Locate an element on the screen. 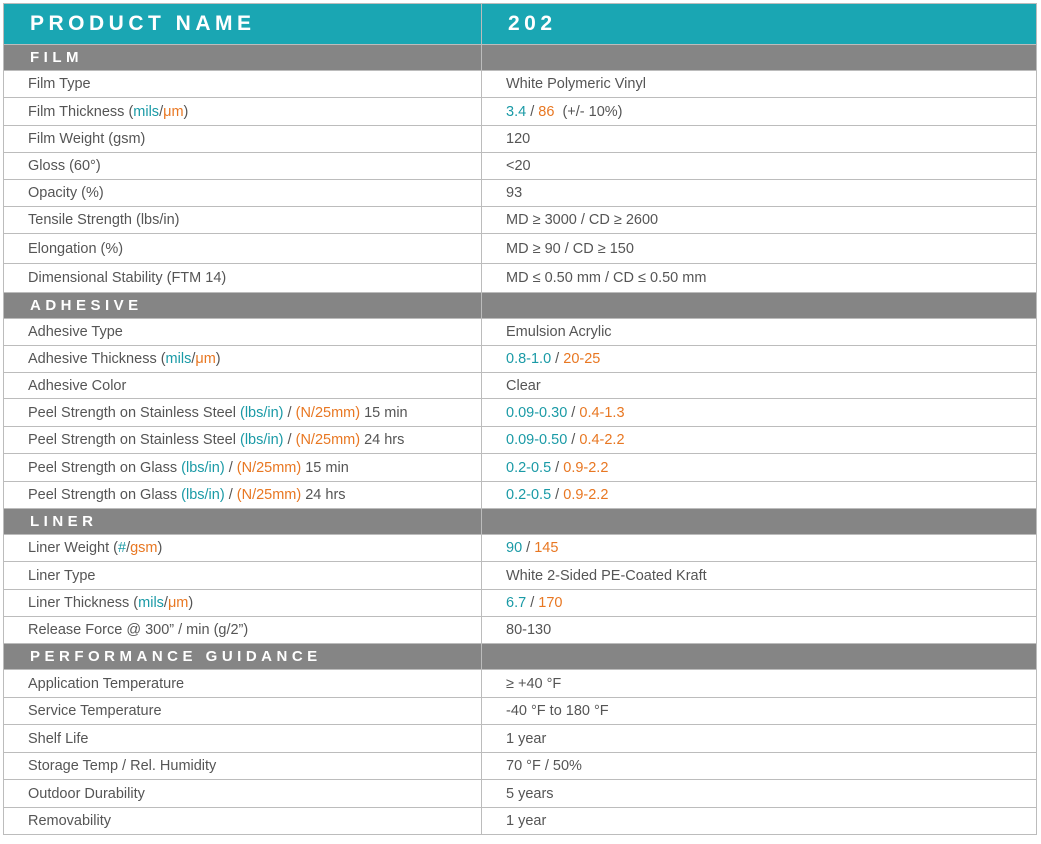  spec-value-cell: White 2-Sided PE-Coated Kraft is located at coordinates (759, 575).